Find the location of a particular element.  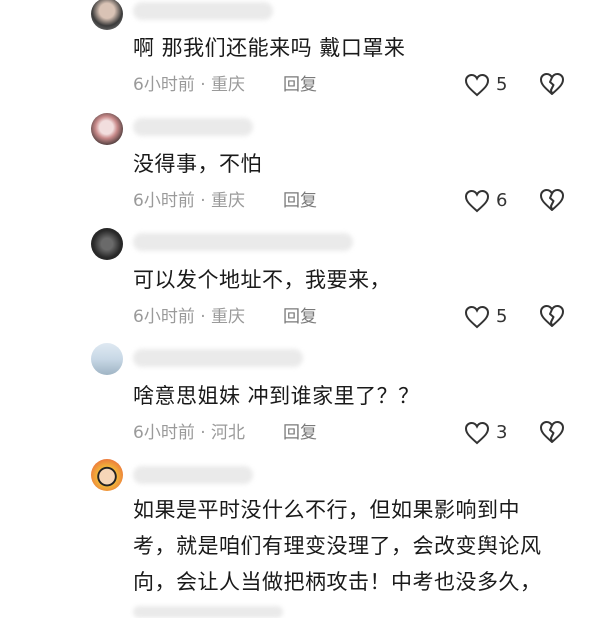

like-button: 3 is located at coordinates (485, 433).